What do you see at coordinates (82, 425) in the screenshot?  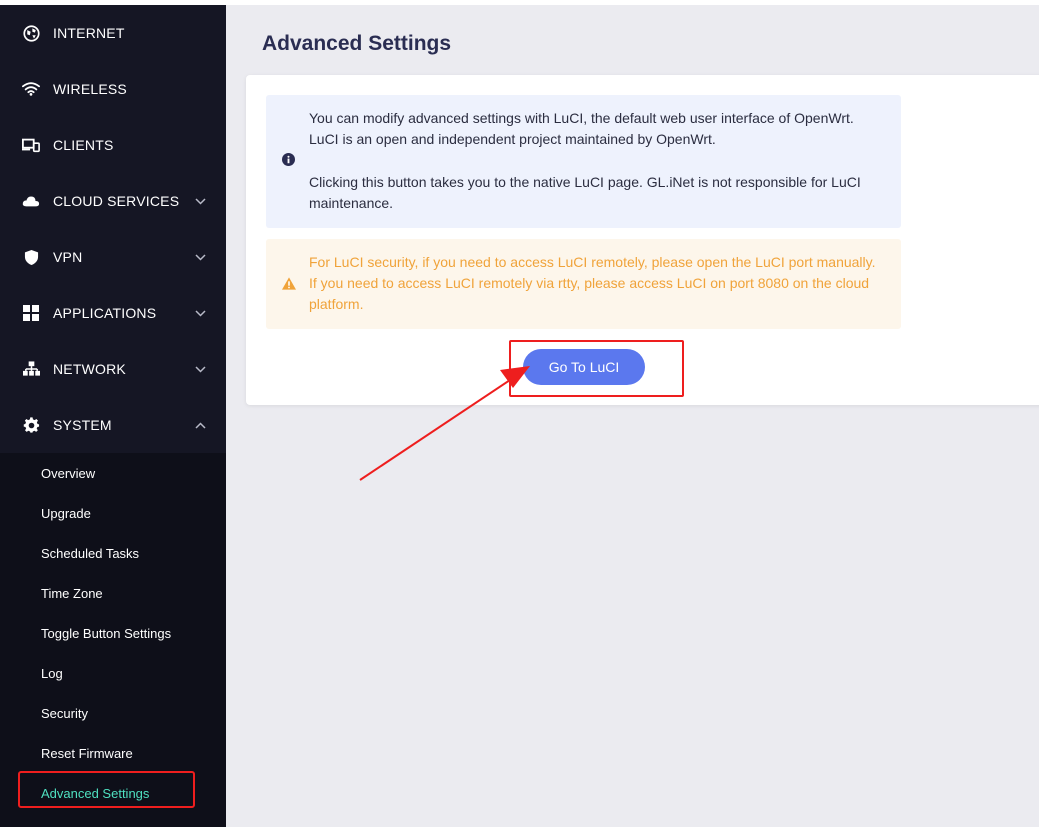 I see `sidebar-item-label: SYSTEM` at bounding box center [82, 425].